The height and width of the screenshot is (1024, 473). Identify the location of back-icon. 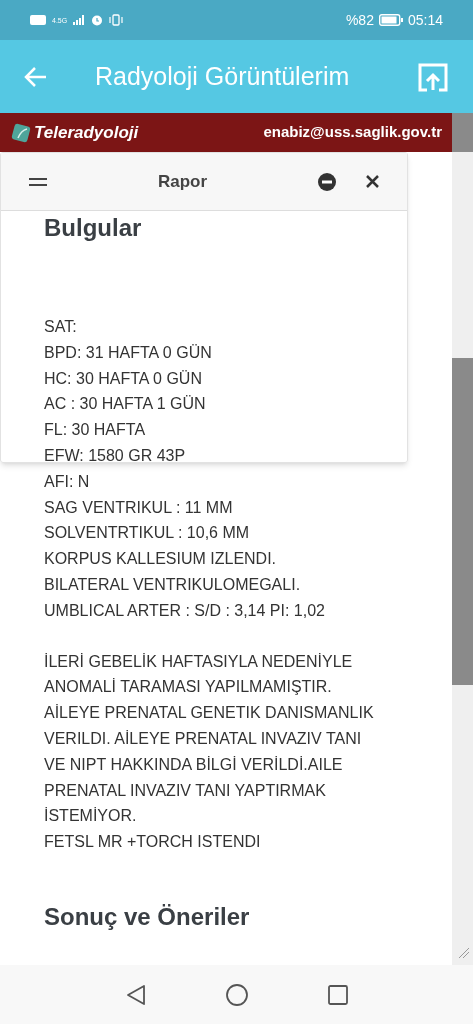
(135, 994).